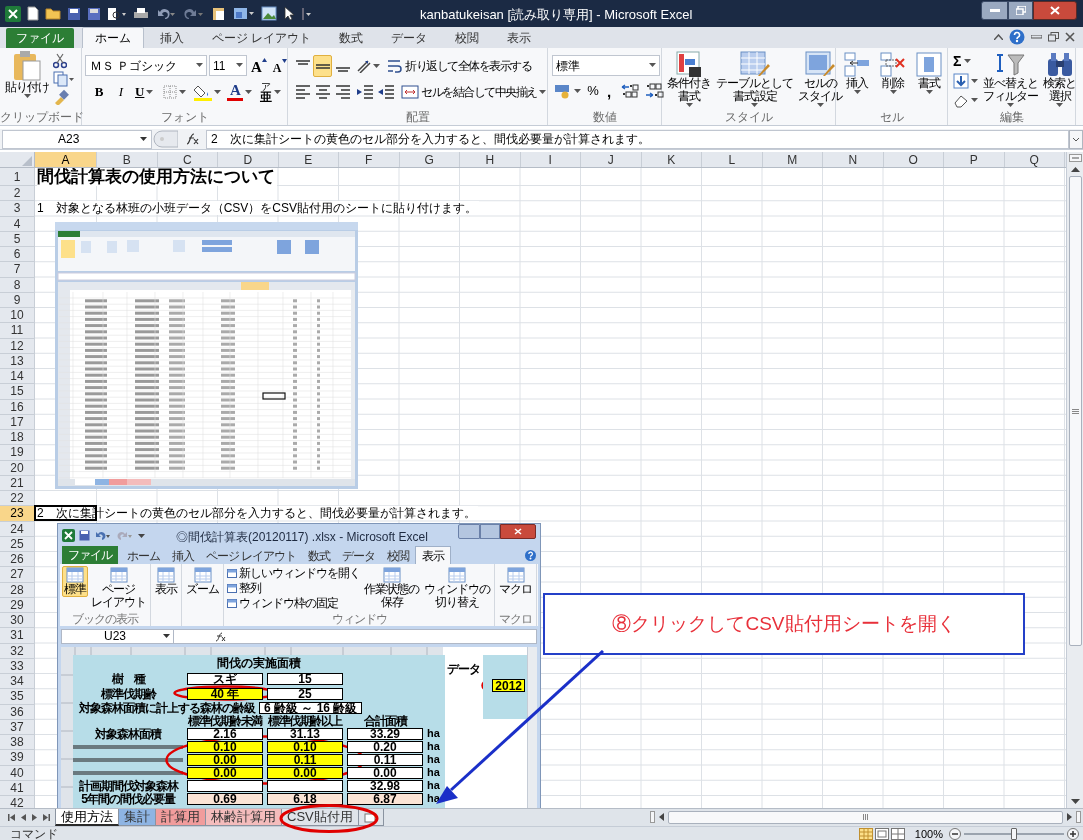  I want to click on vertical-align-button, so click(322, 66).